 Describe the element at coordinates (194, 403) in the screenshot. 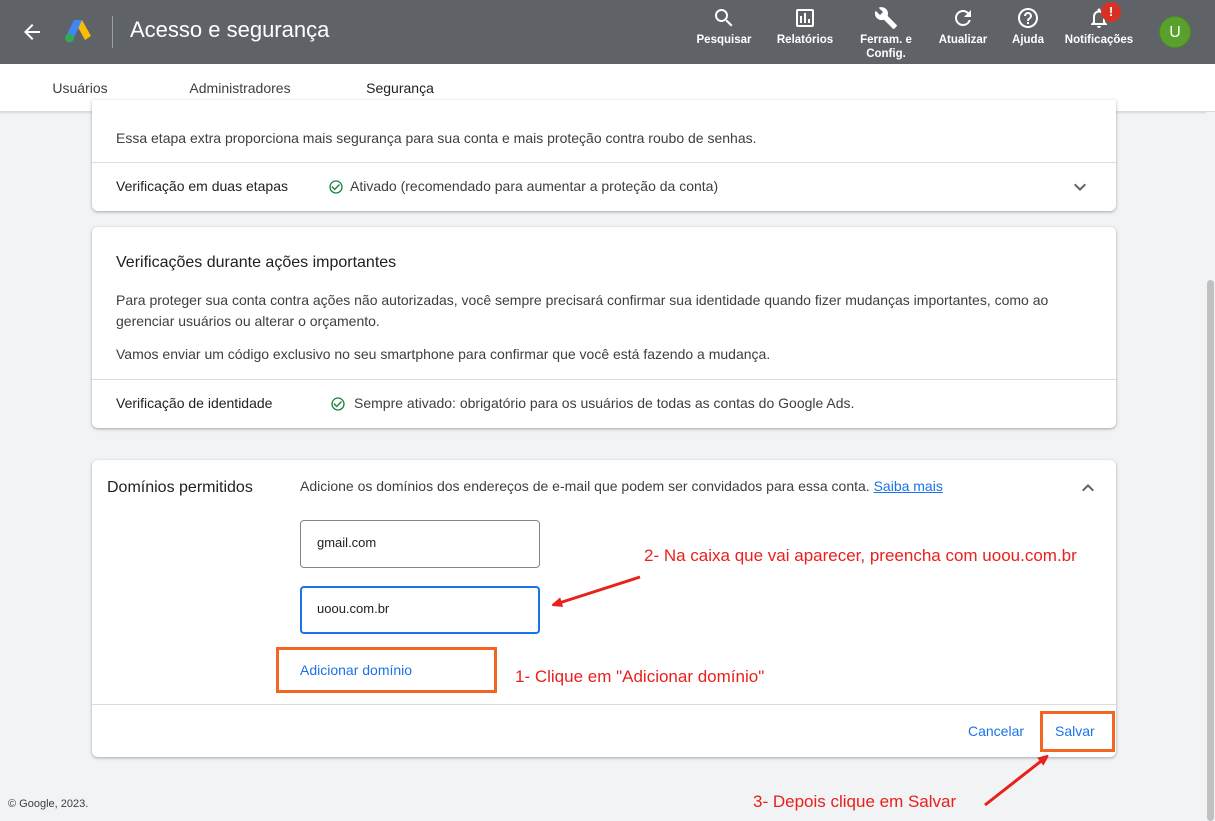

I see `identity-verification-label: Verificação de identidade` at that location.